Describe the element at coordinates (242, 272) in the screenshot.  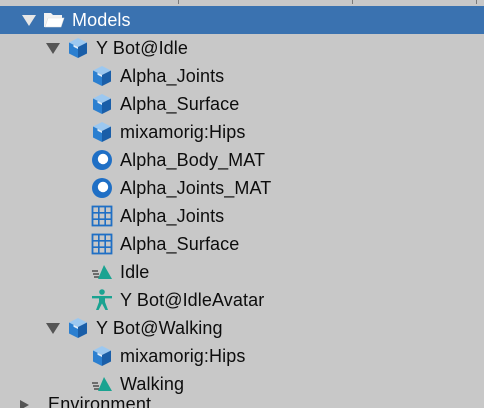
I see `tree-item-idle-clip: Idle` at that location.